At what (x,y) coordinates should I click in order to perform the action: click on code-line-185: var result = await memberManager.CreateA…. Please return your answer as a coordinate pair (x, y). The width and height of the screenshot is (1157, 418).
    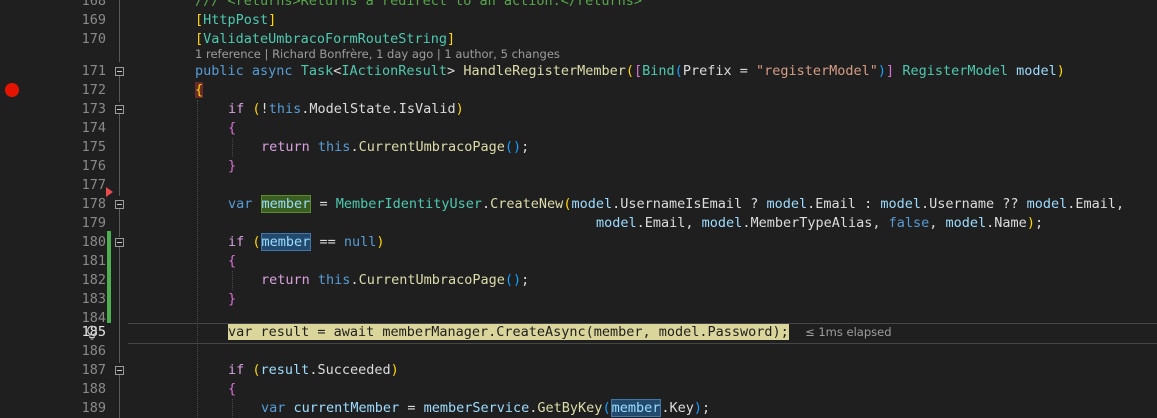
    Looking at the image, I should click on (643, 332).